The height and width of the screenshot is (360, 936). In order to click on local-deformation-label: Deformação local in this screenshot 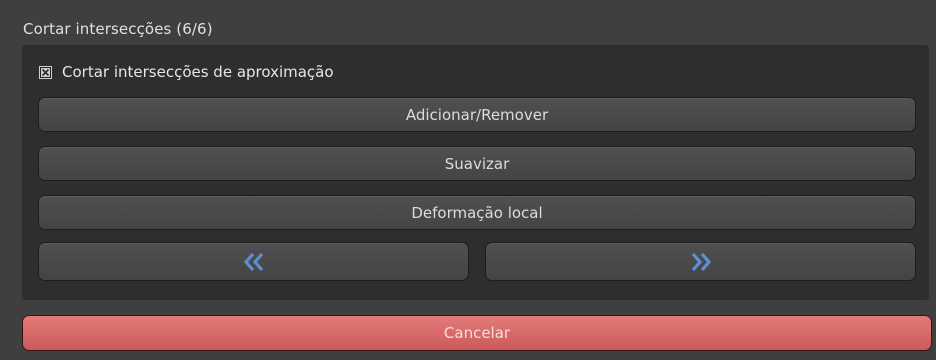, I will do `click(477, 212)`.